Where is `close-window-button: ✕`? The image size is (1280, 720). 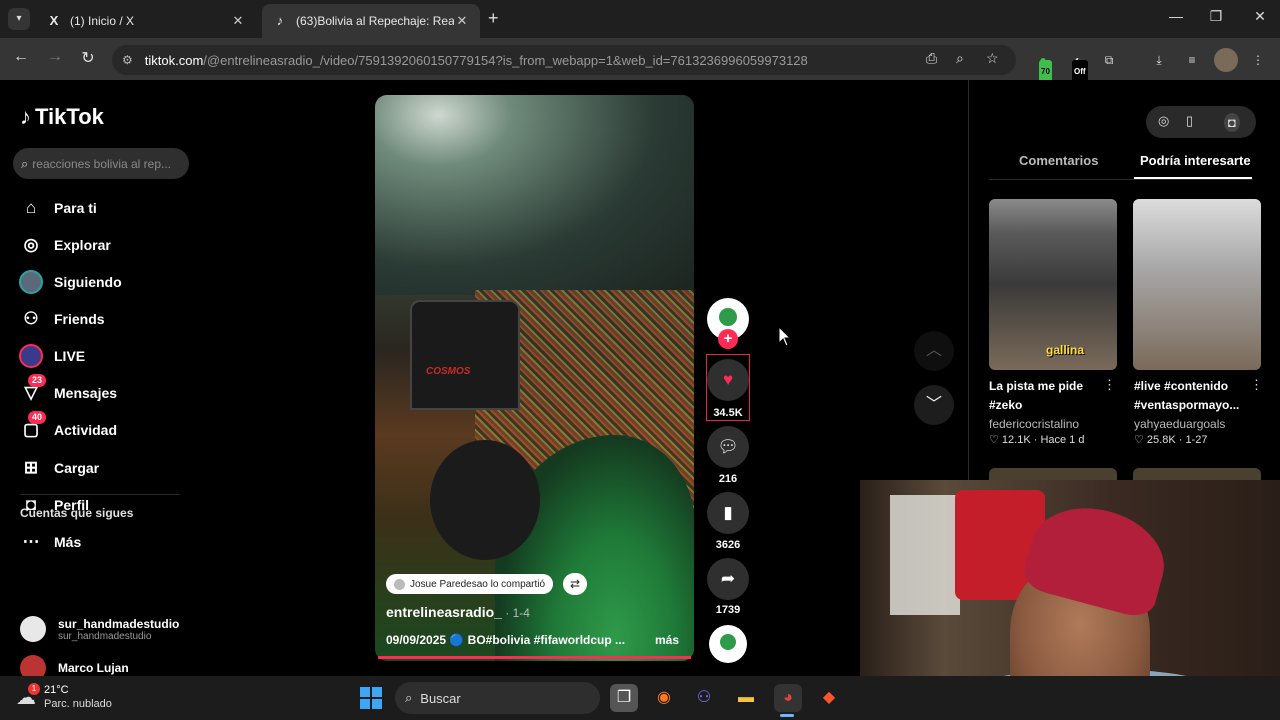
close-window-button: ✕ is located at coordinates (1260, 16).